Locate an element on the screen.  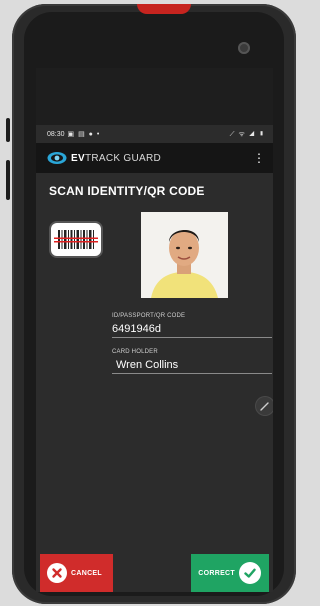
barcode-icon is located at coordinates (76, 239).